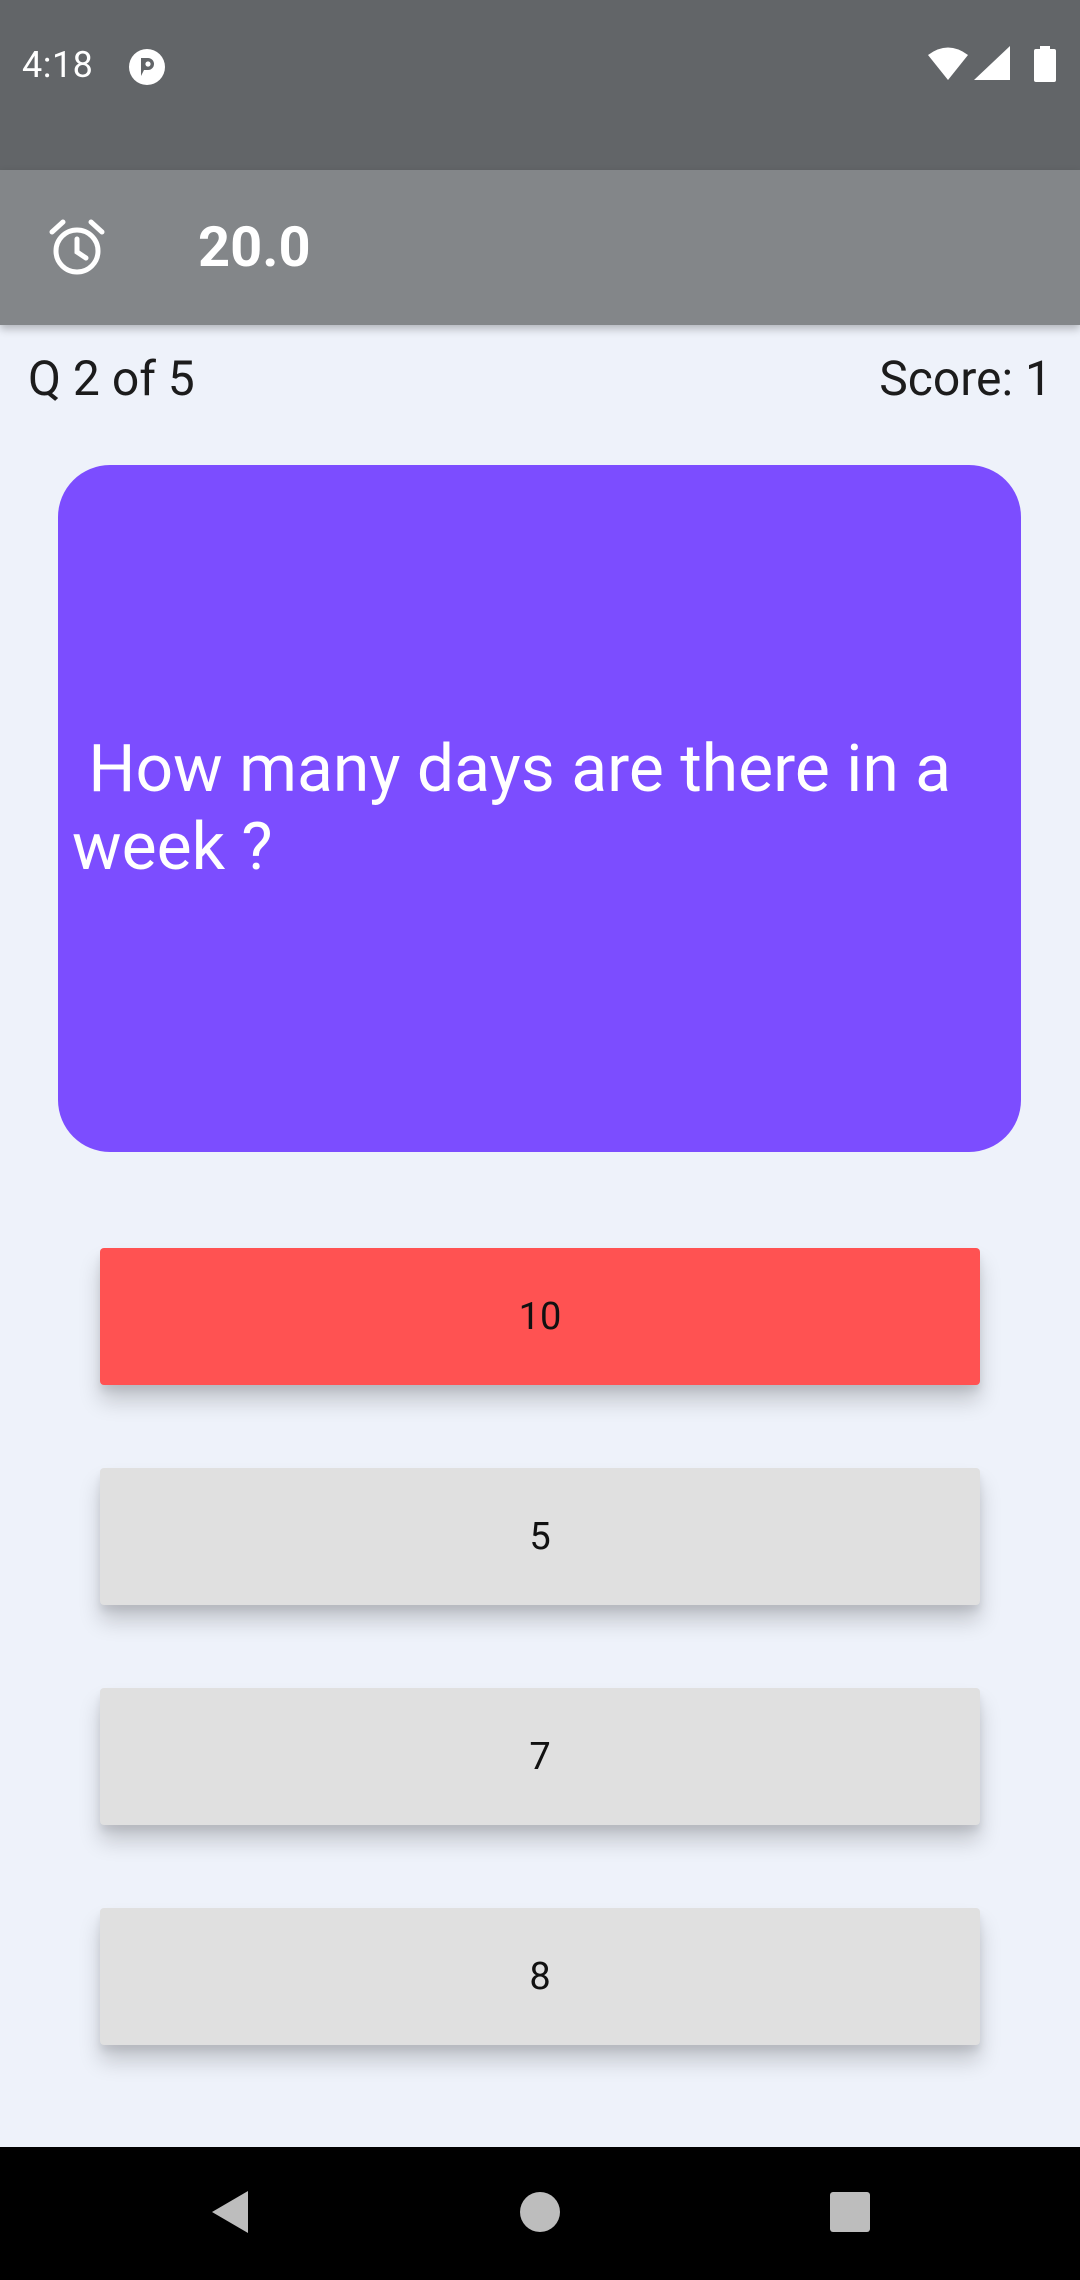 This screenshot has width=1080, height=2280. What do you see at coordinates (147, 67) in the screenshot?
I see `app-notification-icon` at bounding box center [147, 67].